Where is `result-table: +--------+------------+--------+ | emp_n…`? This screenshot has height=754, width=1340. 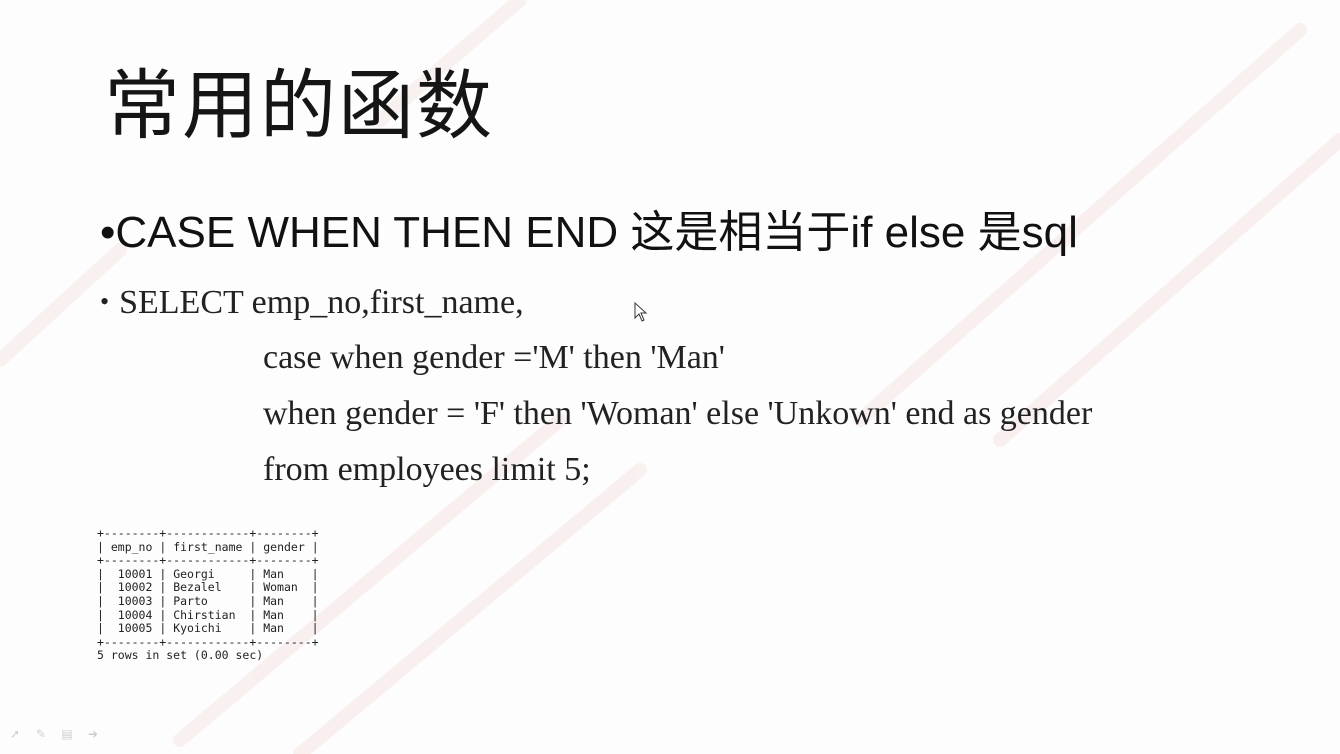
result-table: +--------+------------+--------+ | emp_n… is located at coordinates (208, 594).